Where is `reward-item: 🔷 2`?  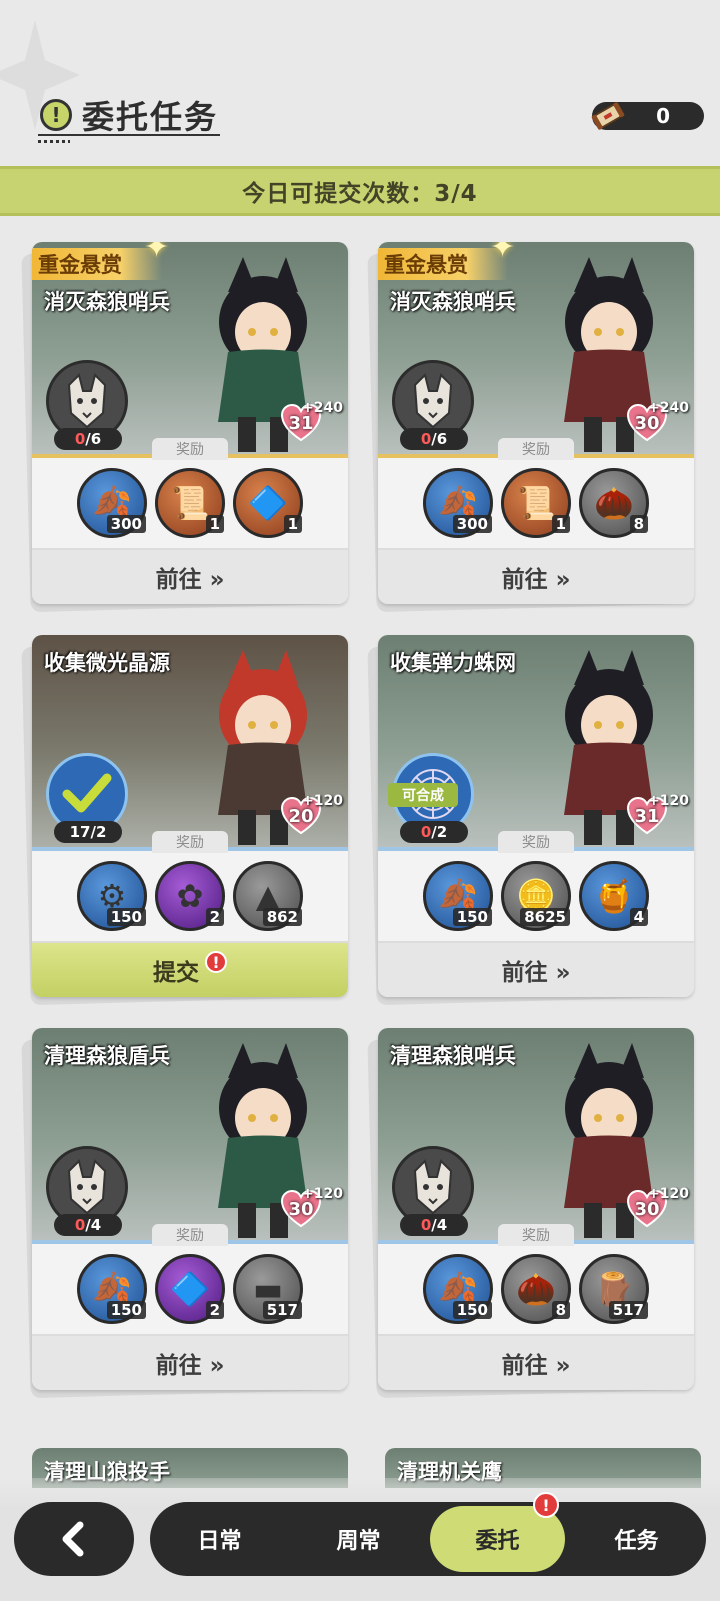
reward-item: 🔷 2 is located at coordinates (190, 1289).